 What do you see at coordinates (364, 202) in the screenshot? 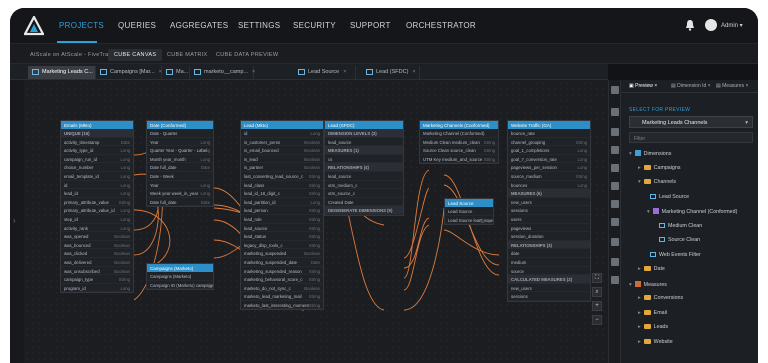
I see `card-field-row: Created Date` at bounding box center [364, 202].